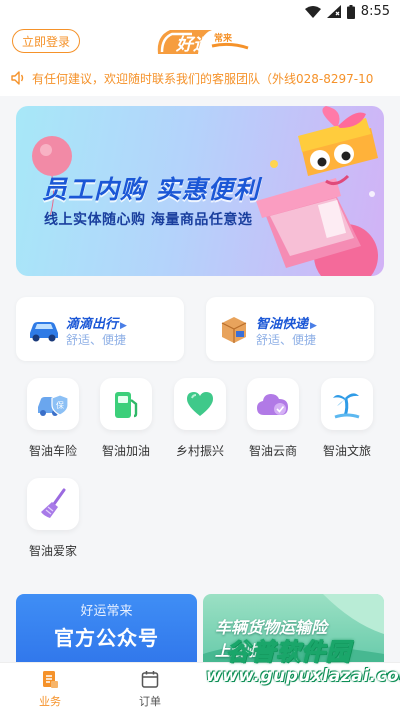 The width and height of the screenshot is (400, 712). I want to click on status-bar: 8:55, so click(200, 12).